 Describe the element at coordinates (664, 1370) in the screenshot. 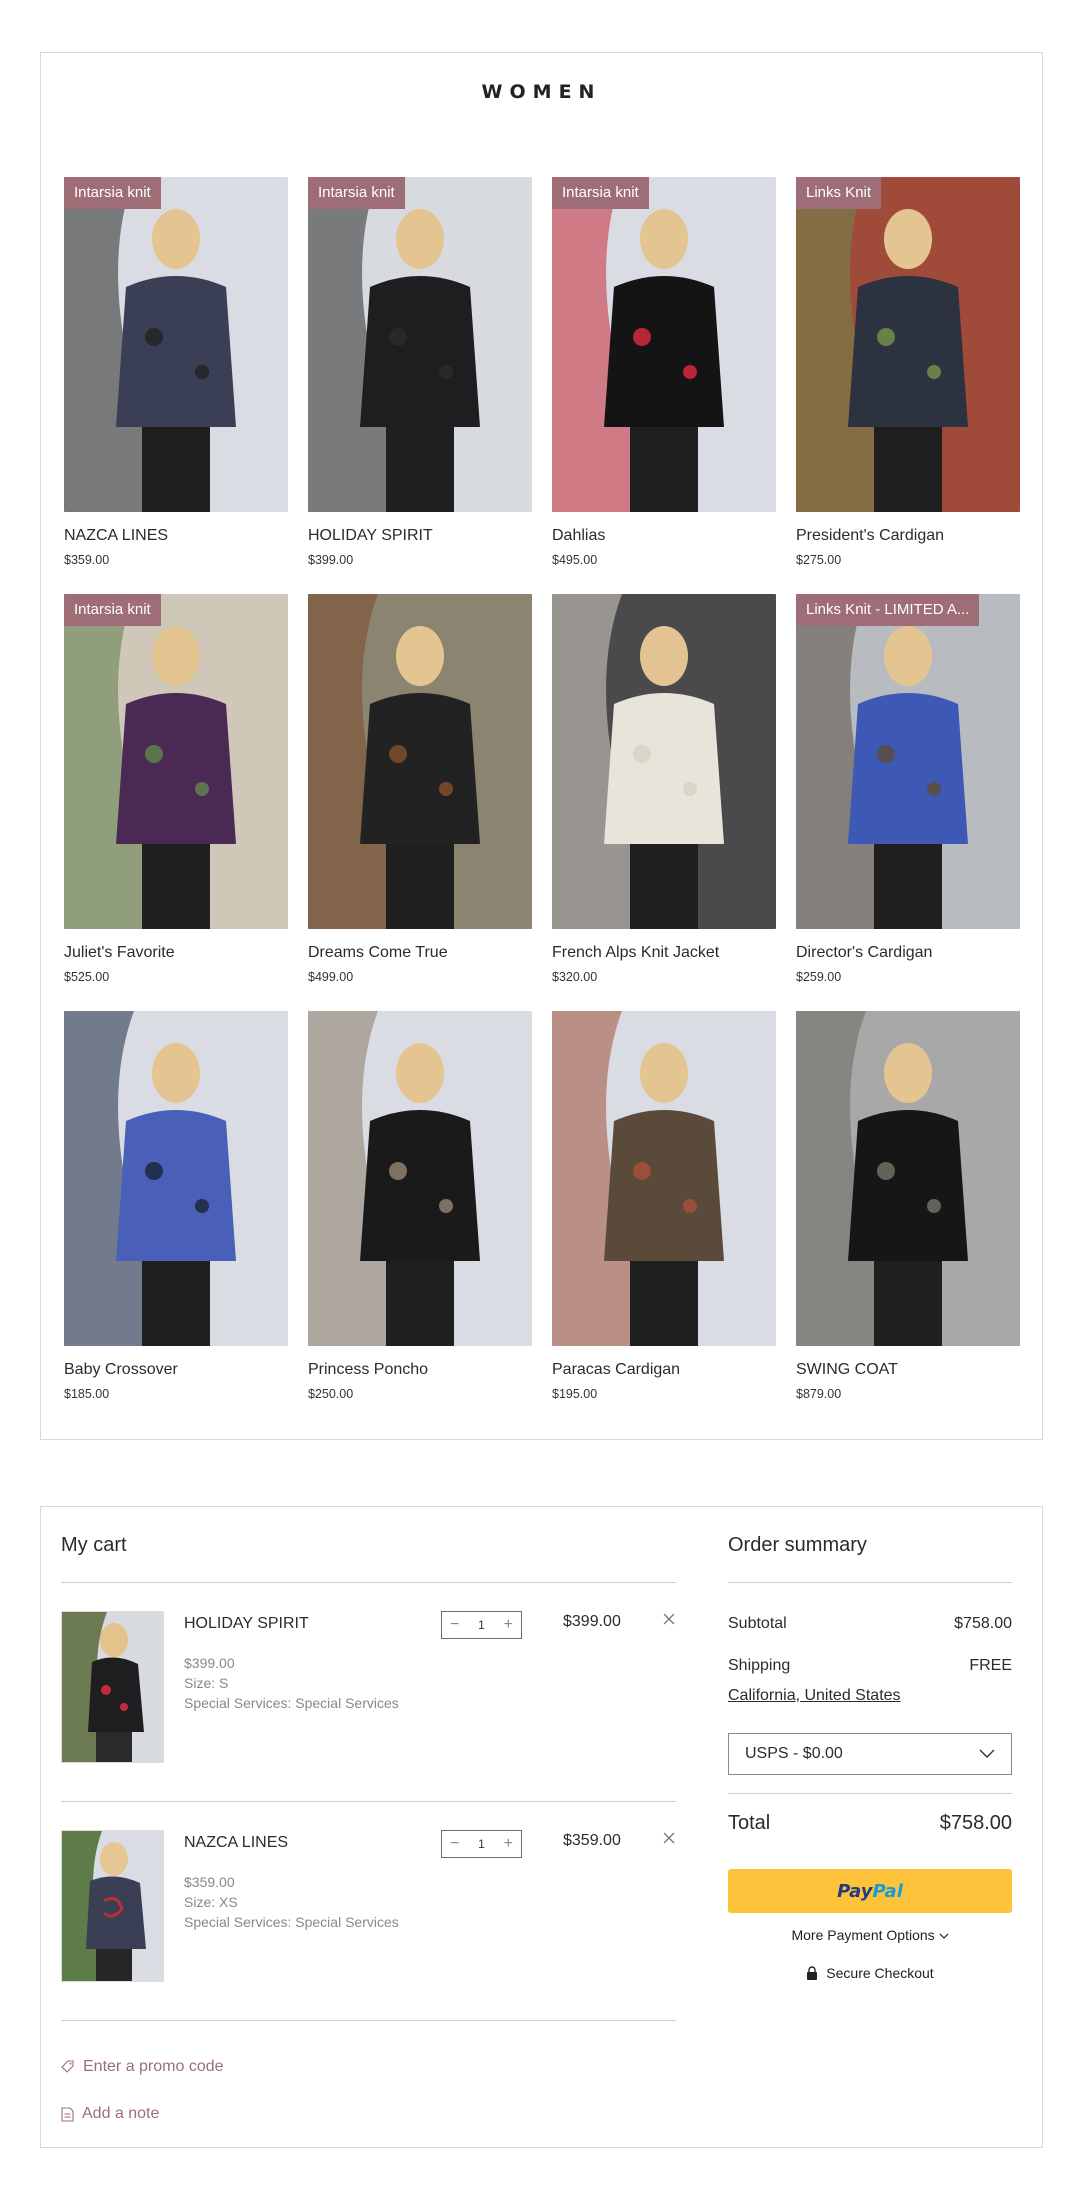

I see `product-name: Paracas Cardigan` at that location.